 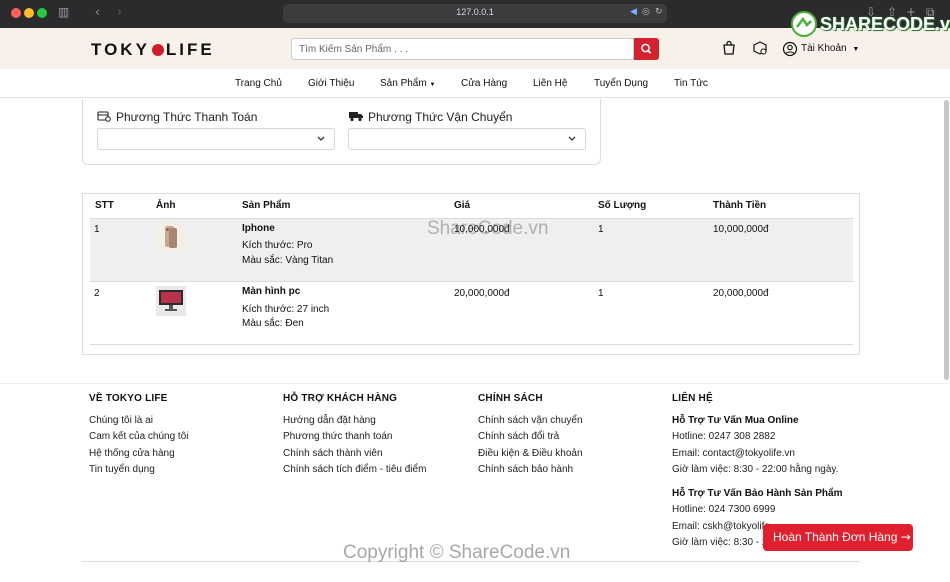 I want to click on complete-order-label: Hoàn Thành Đơn Hàng, so click(x=835, y=537).